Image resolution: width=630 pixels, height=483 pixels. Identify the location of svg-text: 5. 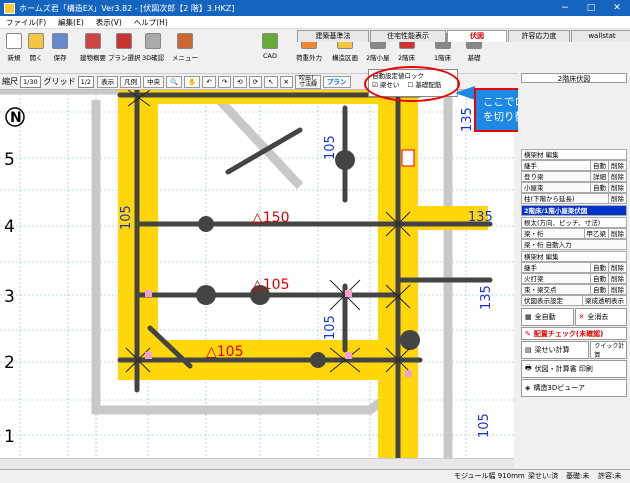
(9, 160).